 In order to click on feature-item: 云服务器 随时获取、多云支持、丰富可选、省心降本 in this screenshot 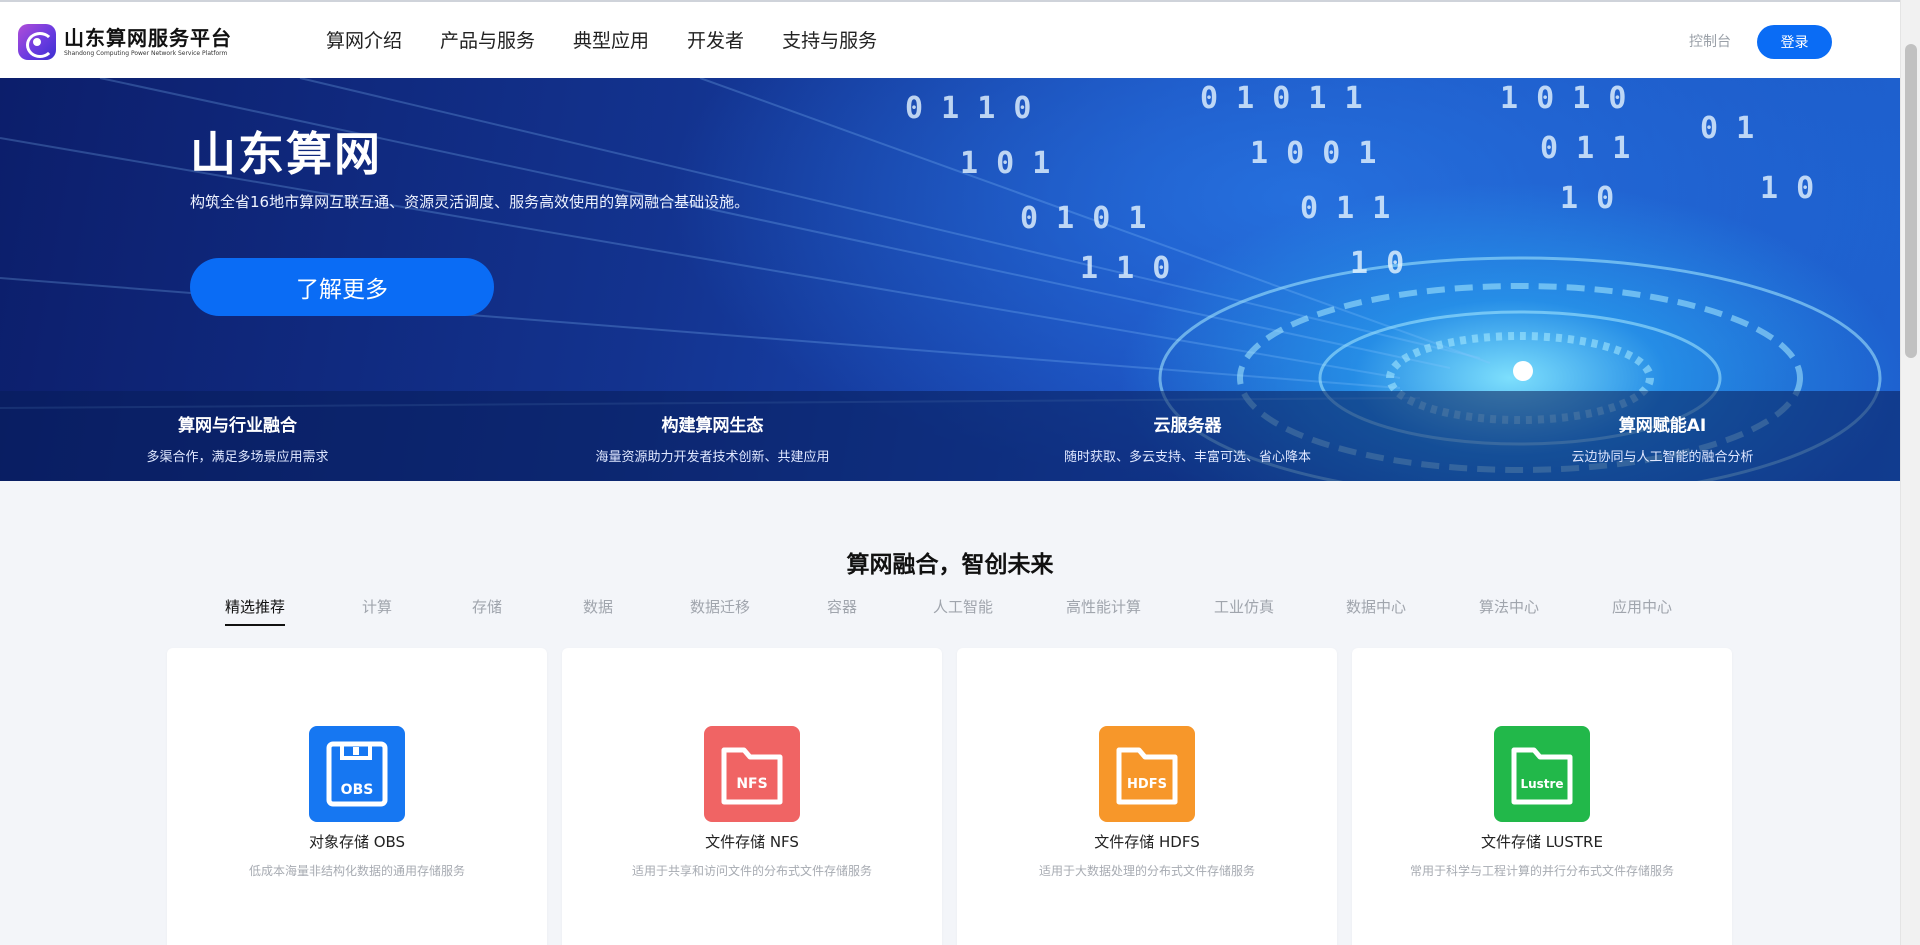, I will do `click(1187, 436)`.